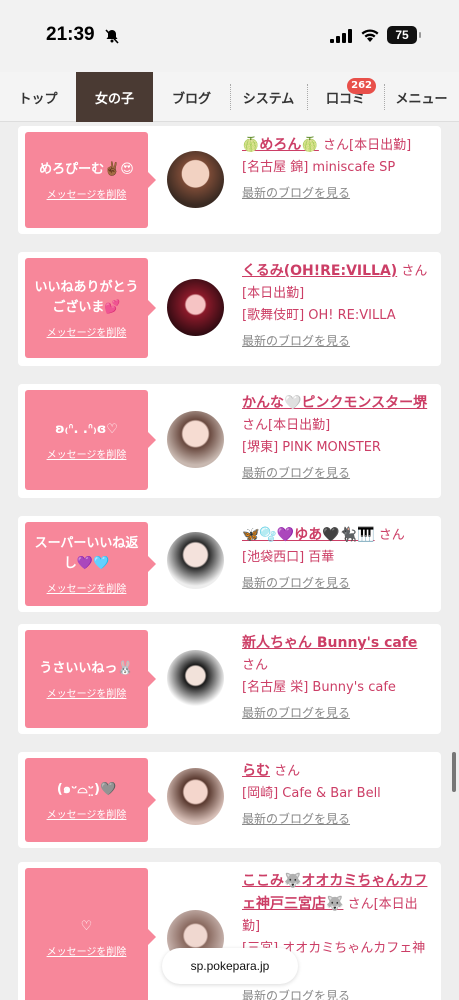 Image resolution: width=459 pixels, height=1000 pixels. What do you see at coordinates (230, 966) in the screenshot?
I see `address-bar: sp.pokepara.jp` at bounding box center [230, 966].